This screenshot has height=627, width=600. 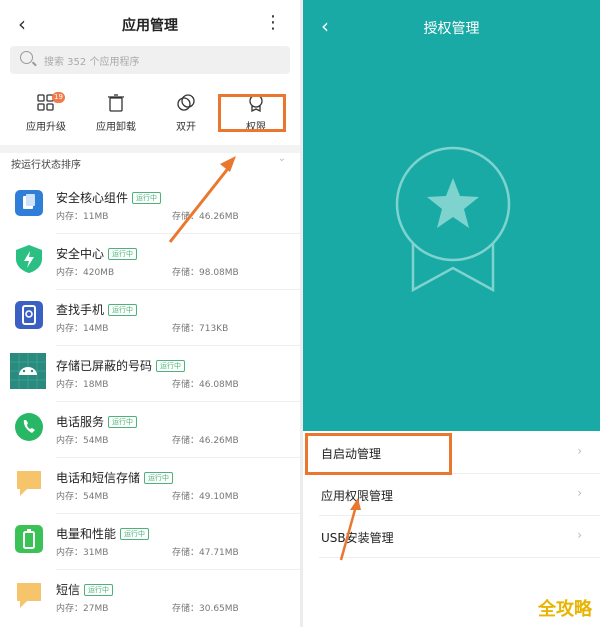 I want to click on arrow-to-permissions, so click(x=200, y=204).